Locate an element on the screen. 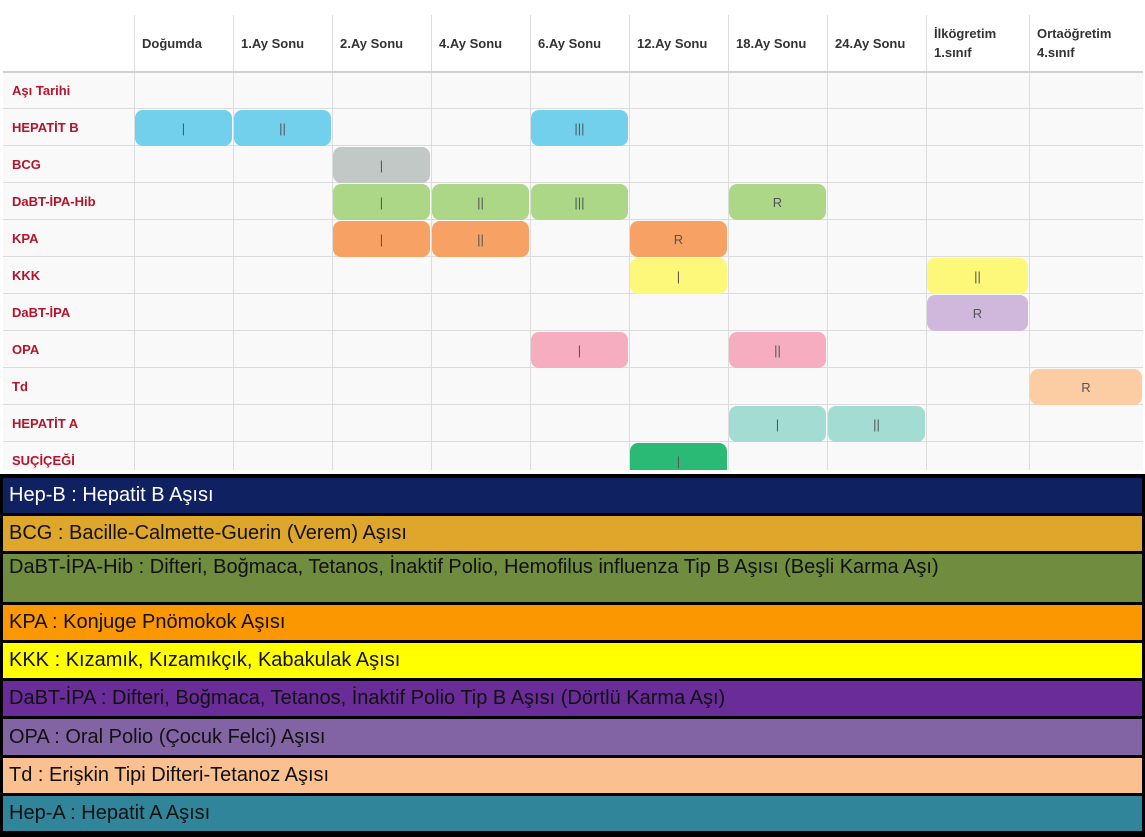 Image resolution: width=1145 pixels, height=837 pixels. row-label: HEPATİT B is located at coordinates (45, 127).